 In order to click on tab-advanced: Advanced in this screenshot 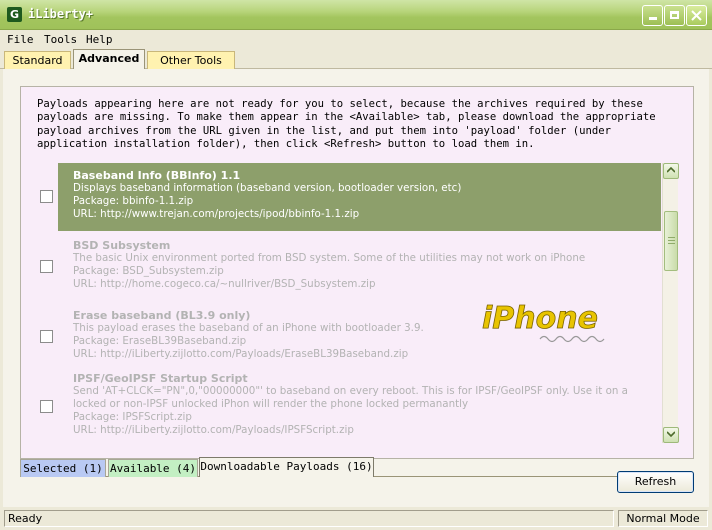, I will do `click(109, 59)`.